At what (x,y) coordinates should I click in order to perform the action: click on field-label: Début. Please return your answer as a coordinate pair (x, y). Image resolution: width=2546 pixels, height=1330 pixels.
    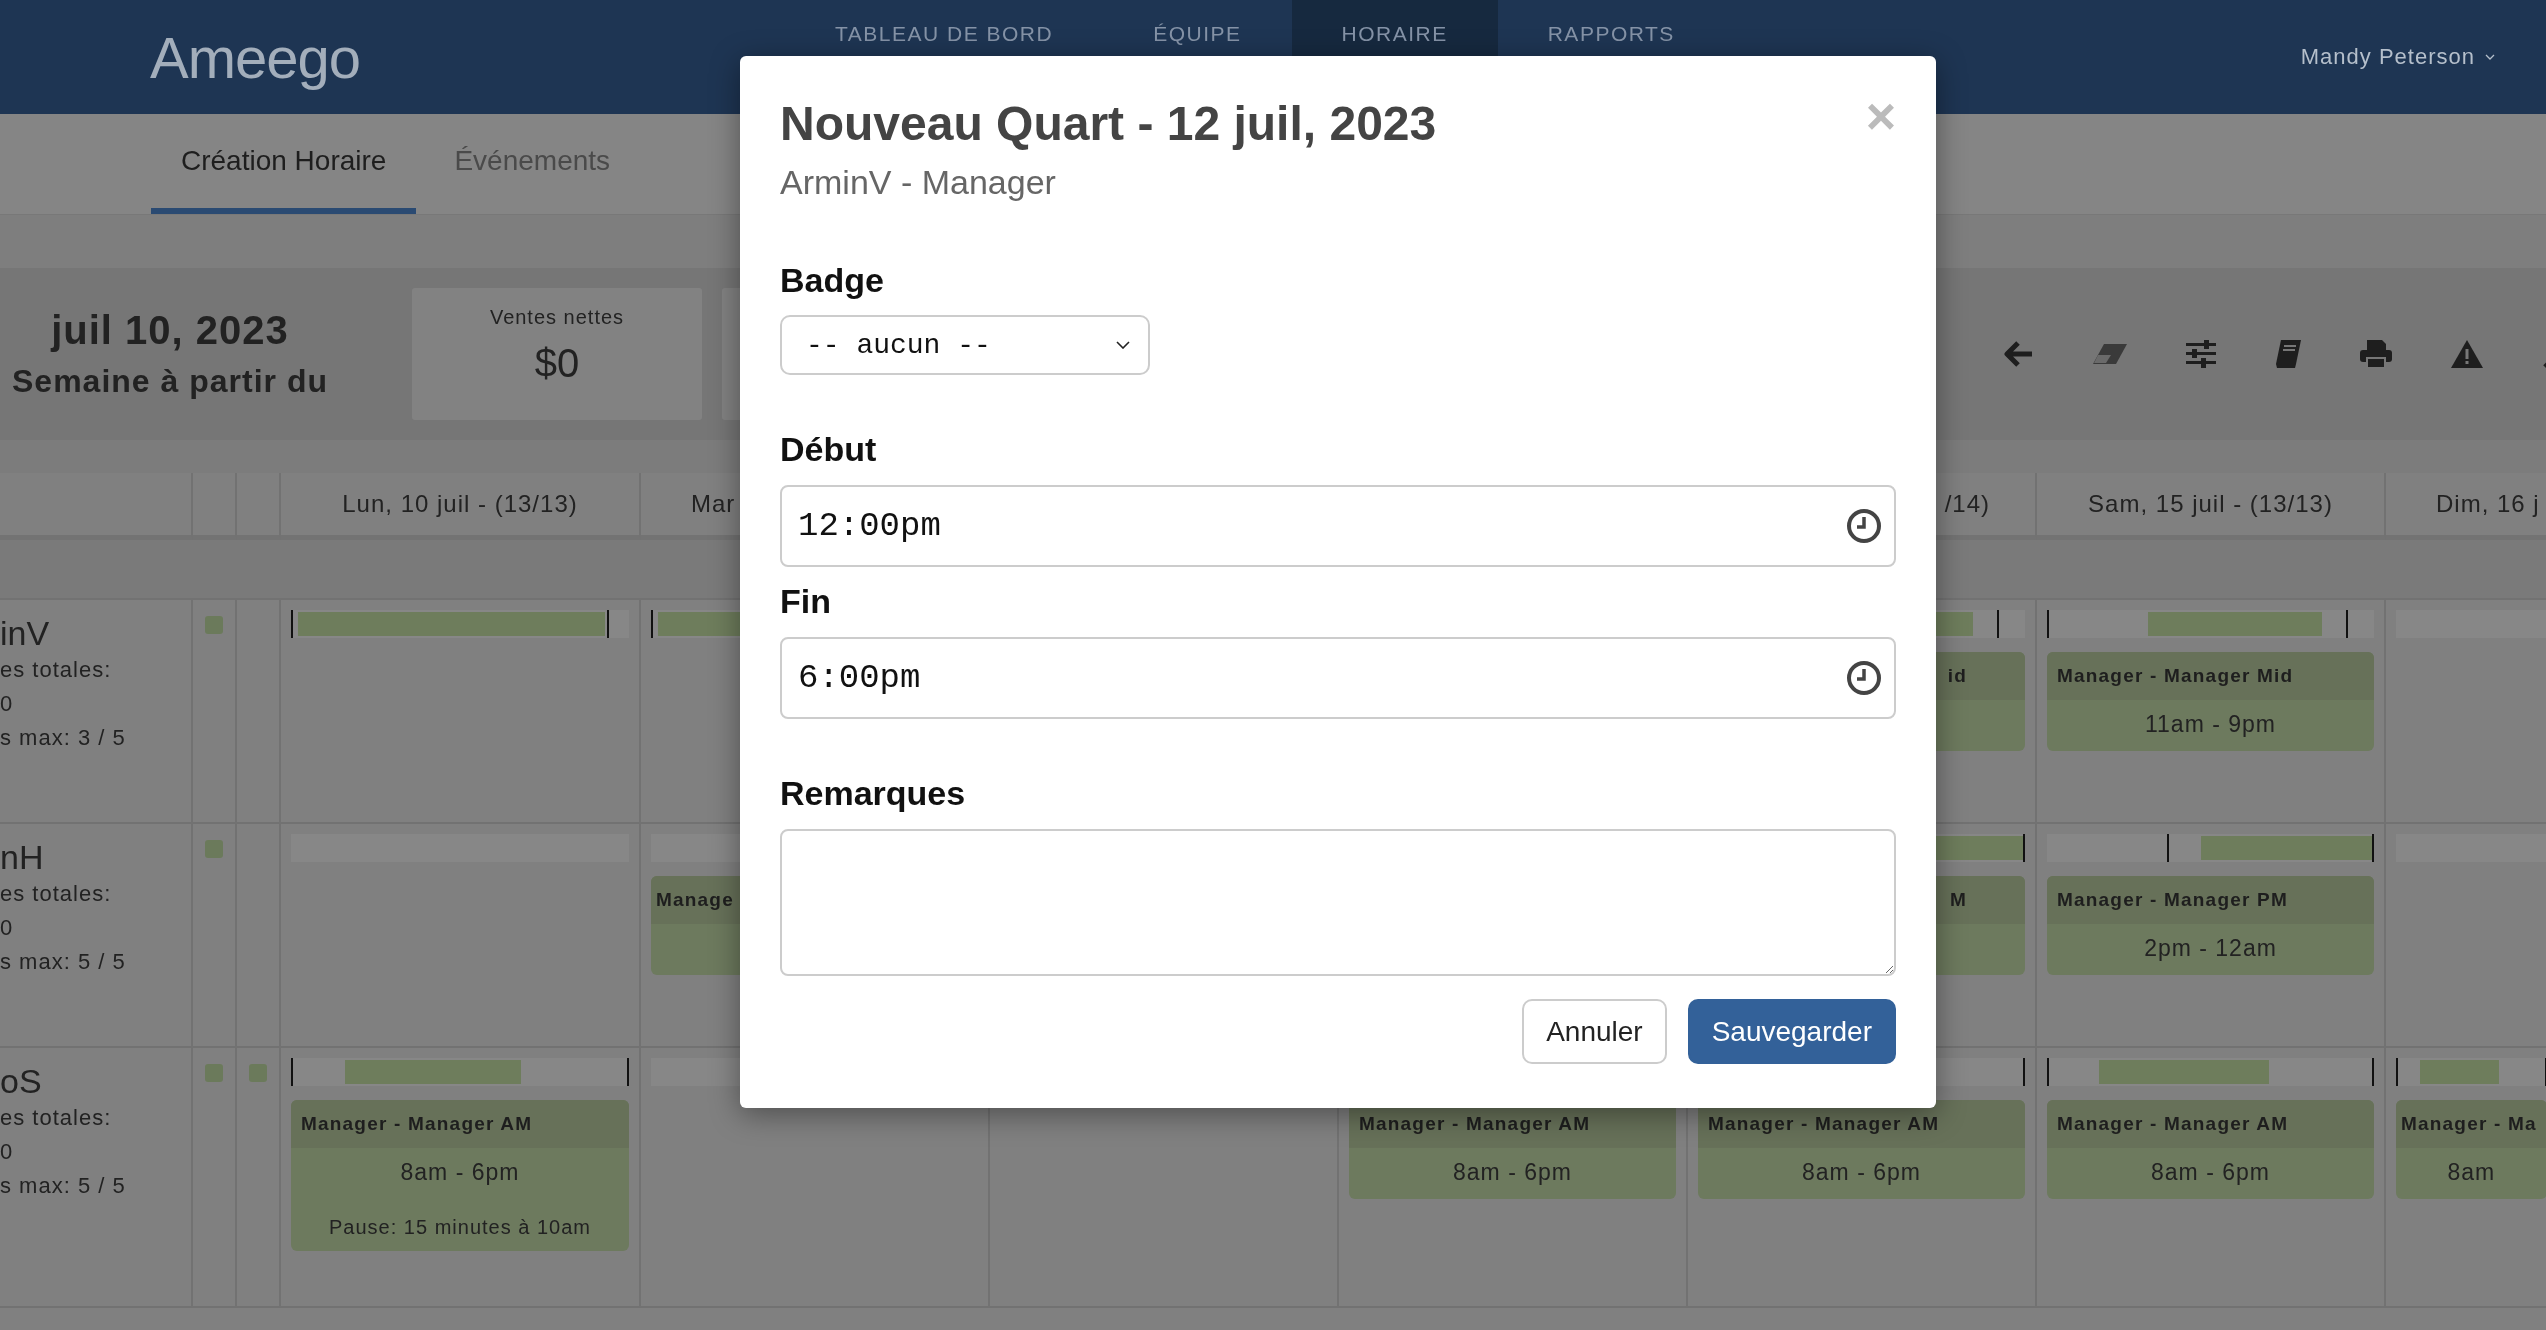
    Looking at the image, I should click on (829, 449).